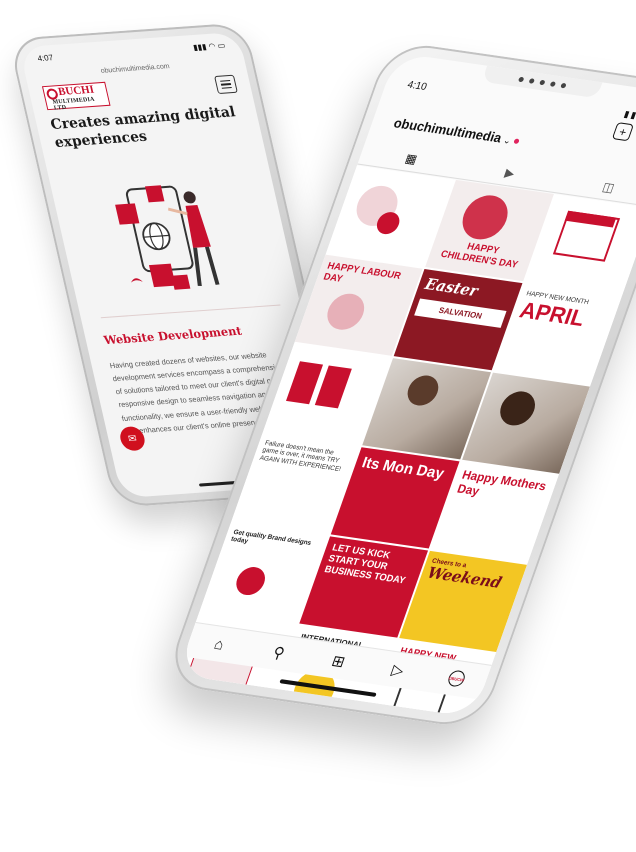  Describe the element at coordinates (479, 256) in the screenshot. I see `post-caption: HAPPY CHILDREN'S DAY` at that location.